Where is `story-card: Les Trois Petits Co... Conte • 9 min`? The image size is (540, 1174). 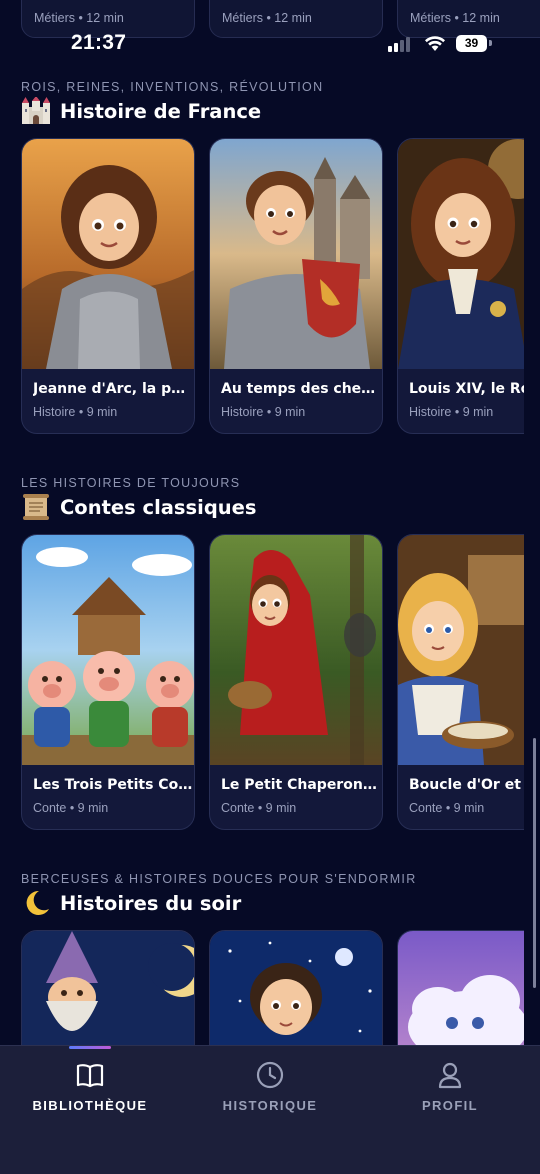
story-card: Les Trois Petits Co... Conte • 9 min is located at coordinates (108, 682).